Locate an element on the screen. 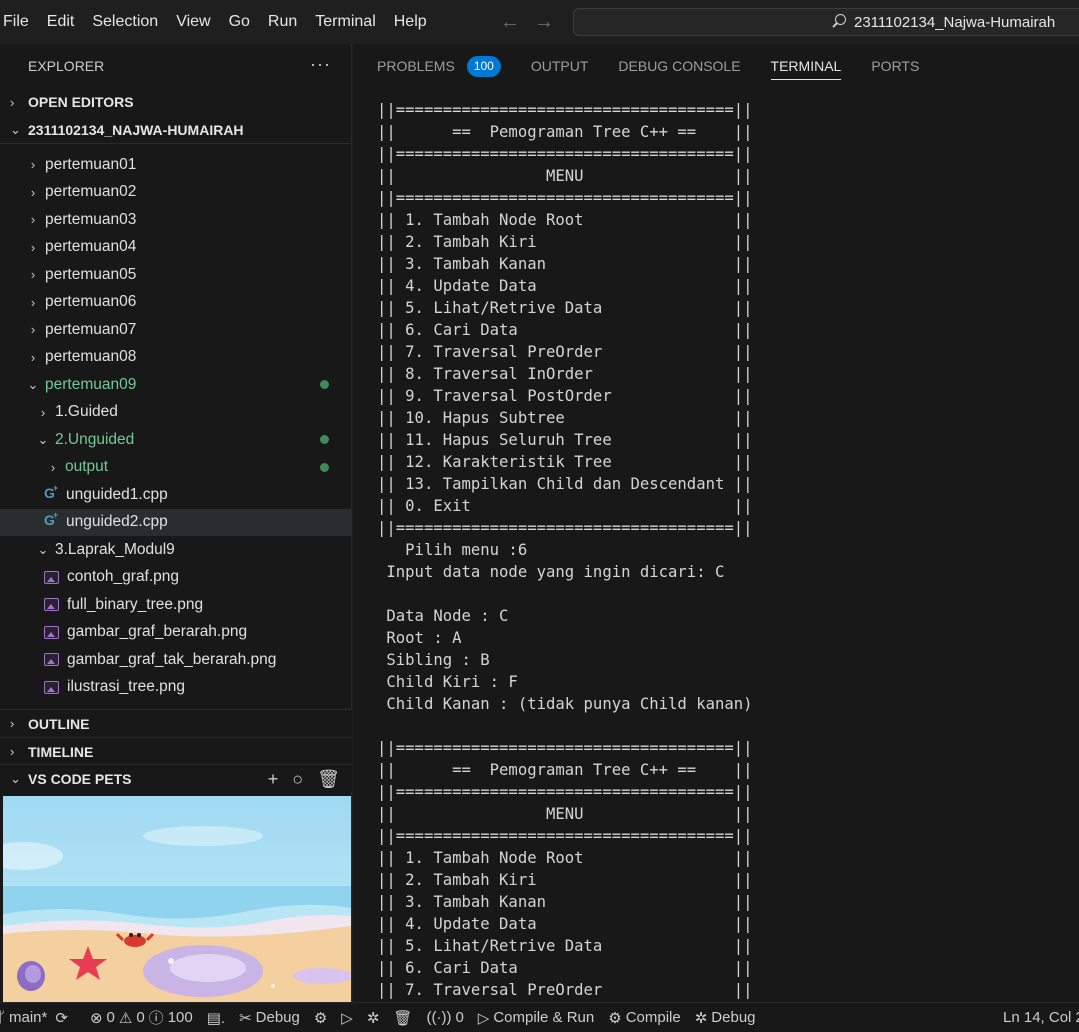 This screenshot has height=1032, width=1079. broadcast-icon: ((·)) is located at coordinates (439, 1017).